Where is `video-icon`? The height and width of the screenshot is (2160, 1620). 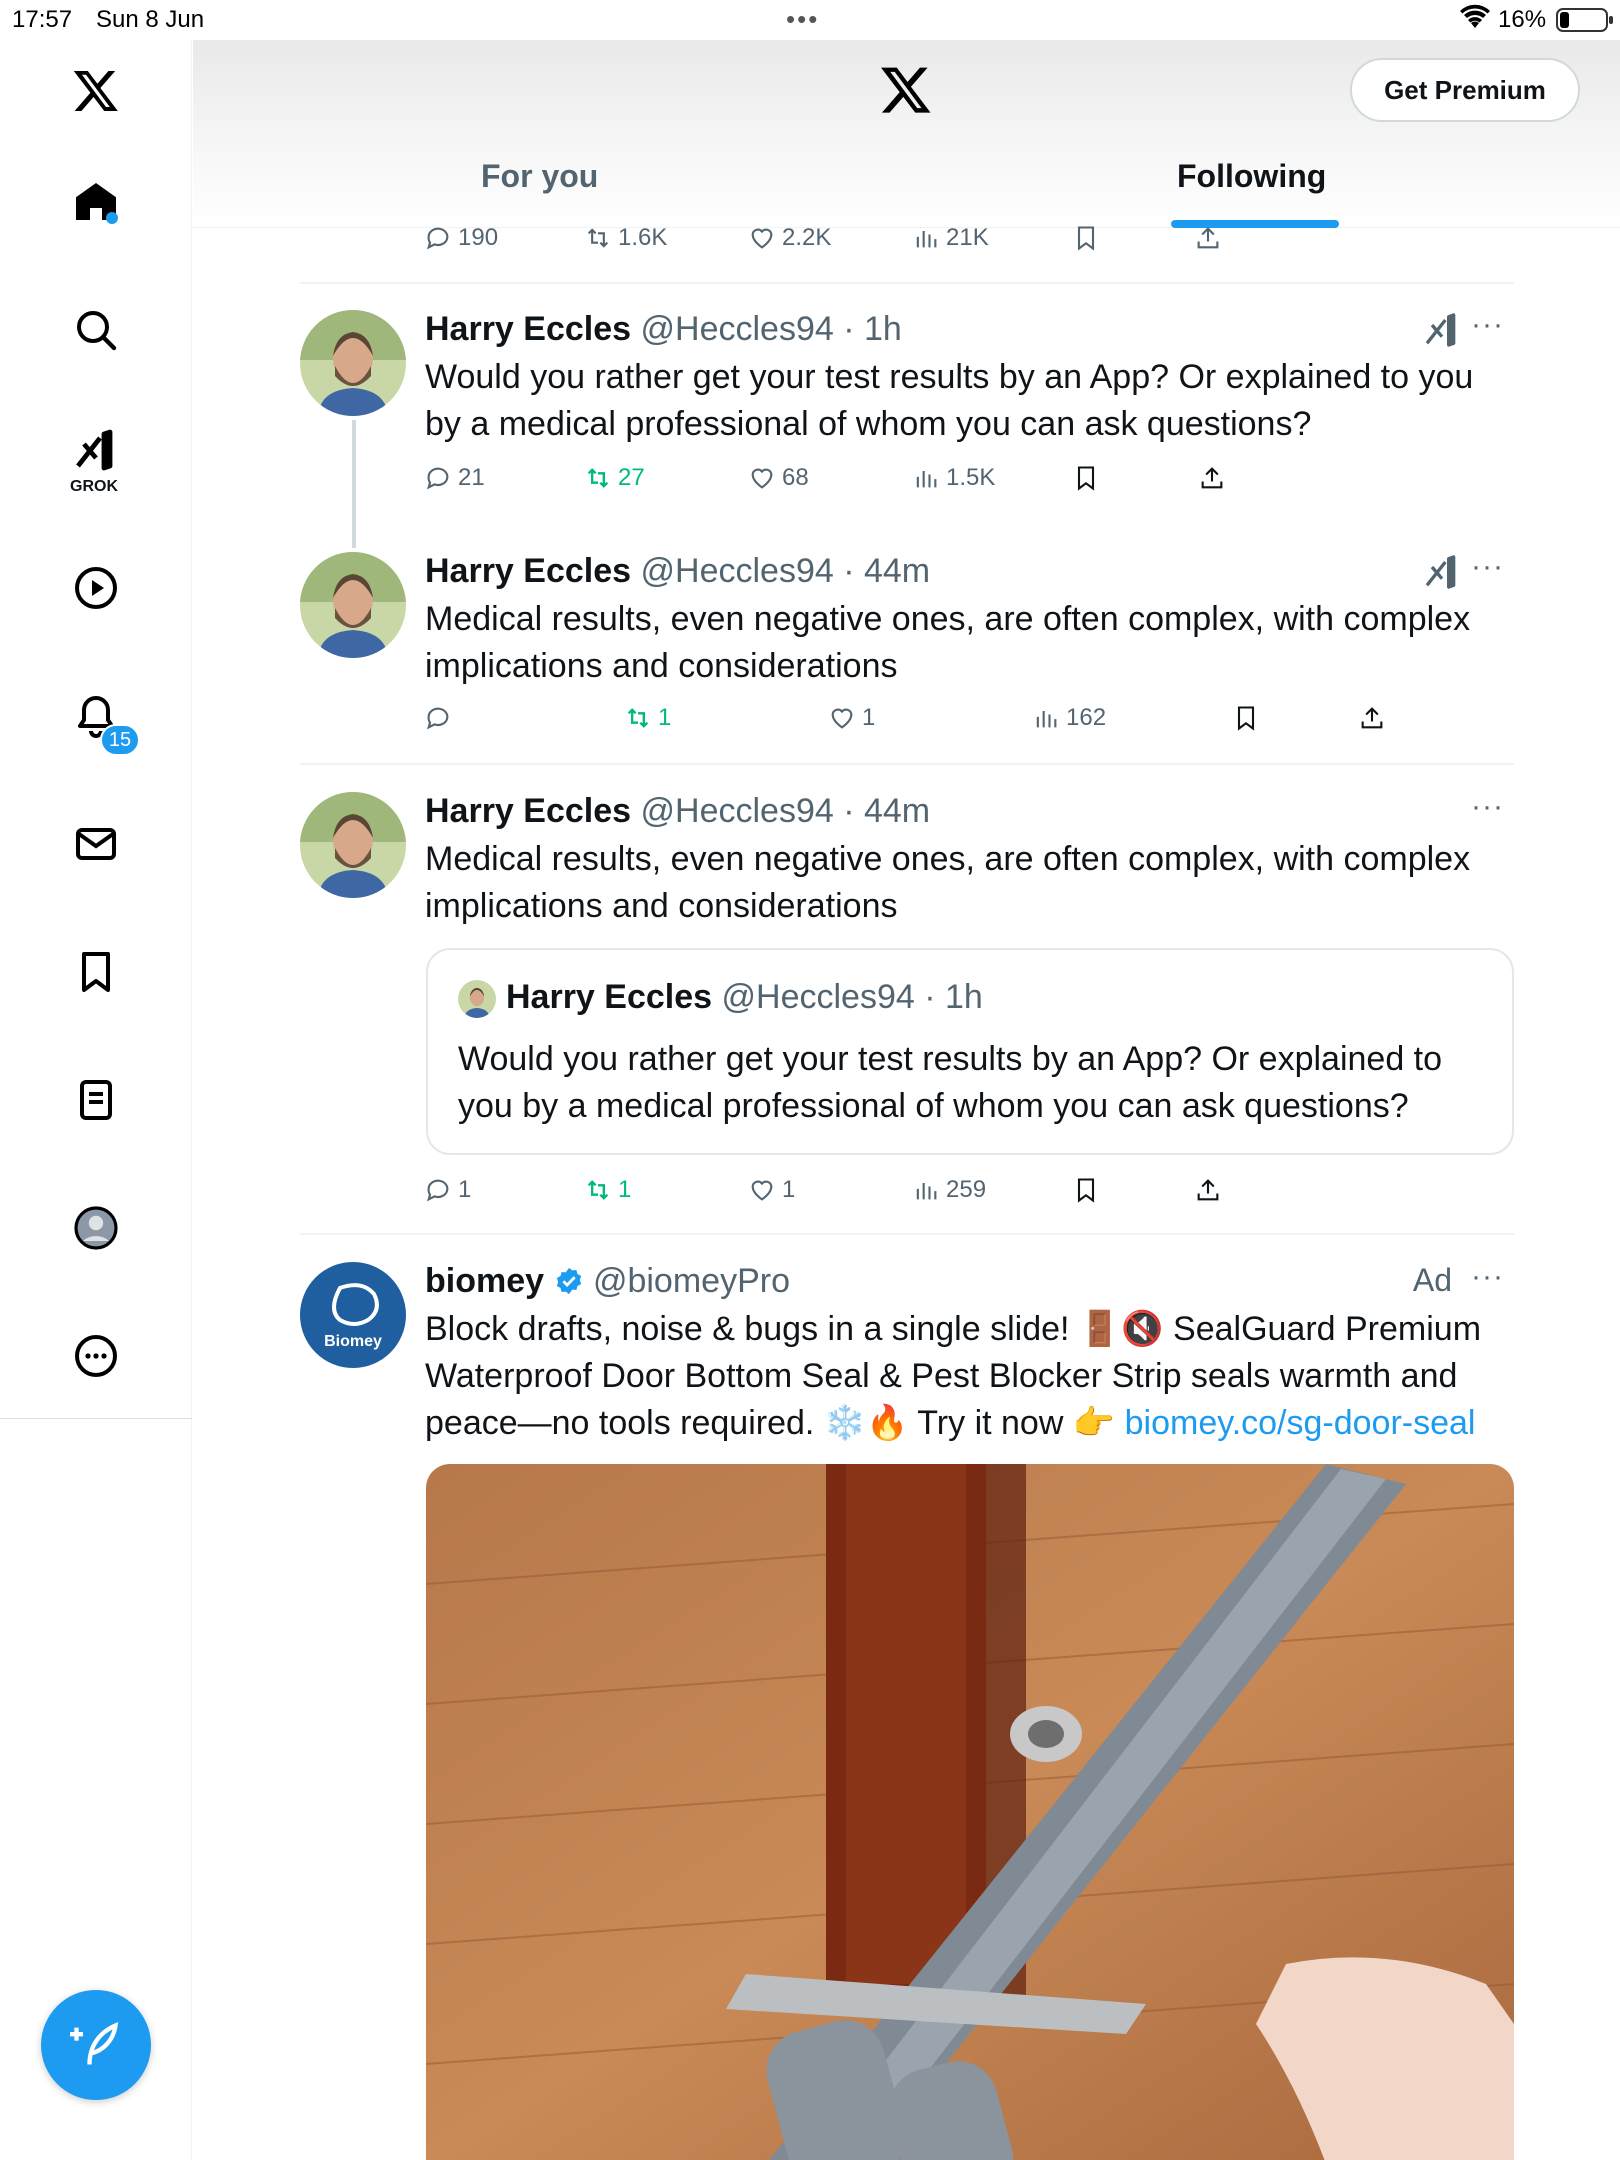
video-icon is located at coordinates (96, 588).